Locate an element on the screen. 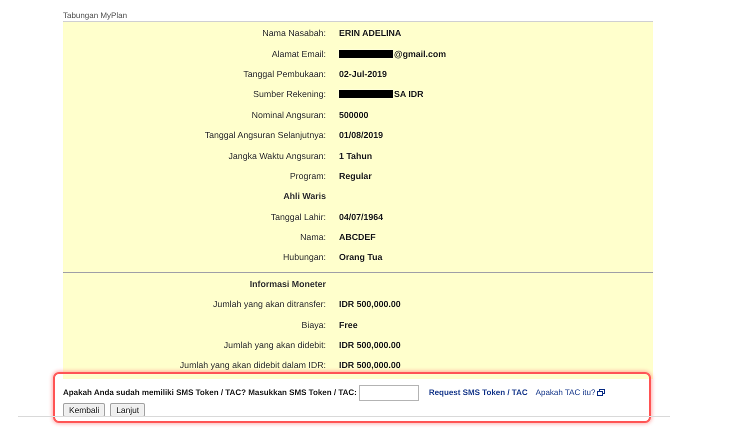 The image size is (731, 429). field-value: Regular is located at coordinates (355, 175).